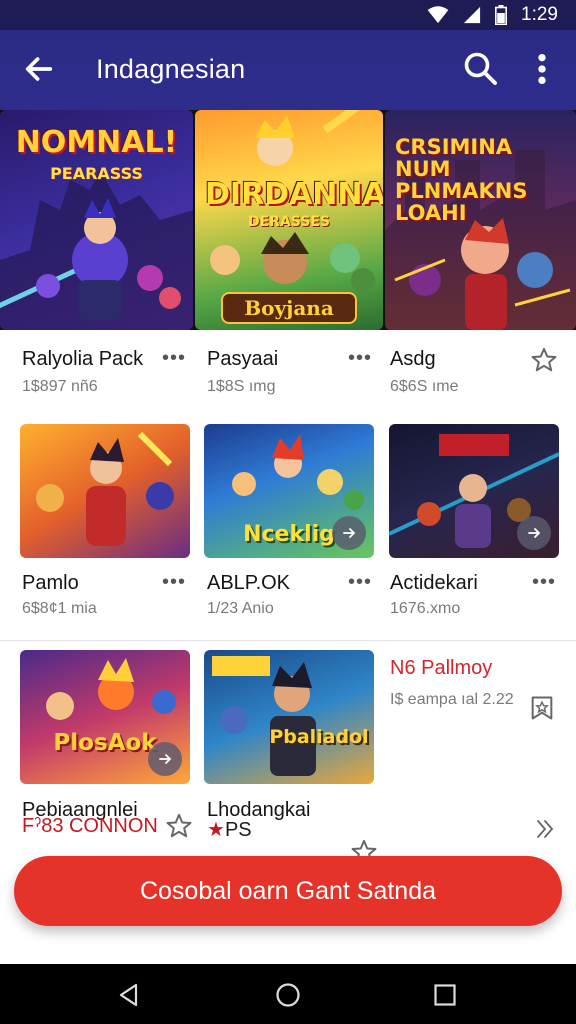 The image size is (576, 1024). Describe the element at coordinates (171, 69) in the screenshot. I see `page-title: Indagnesian` at that location.